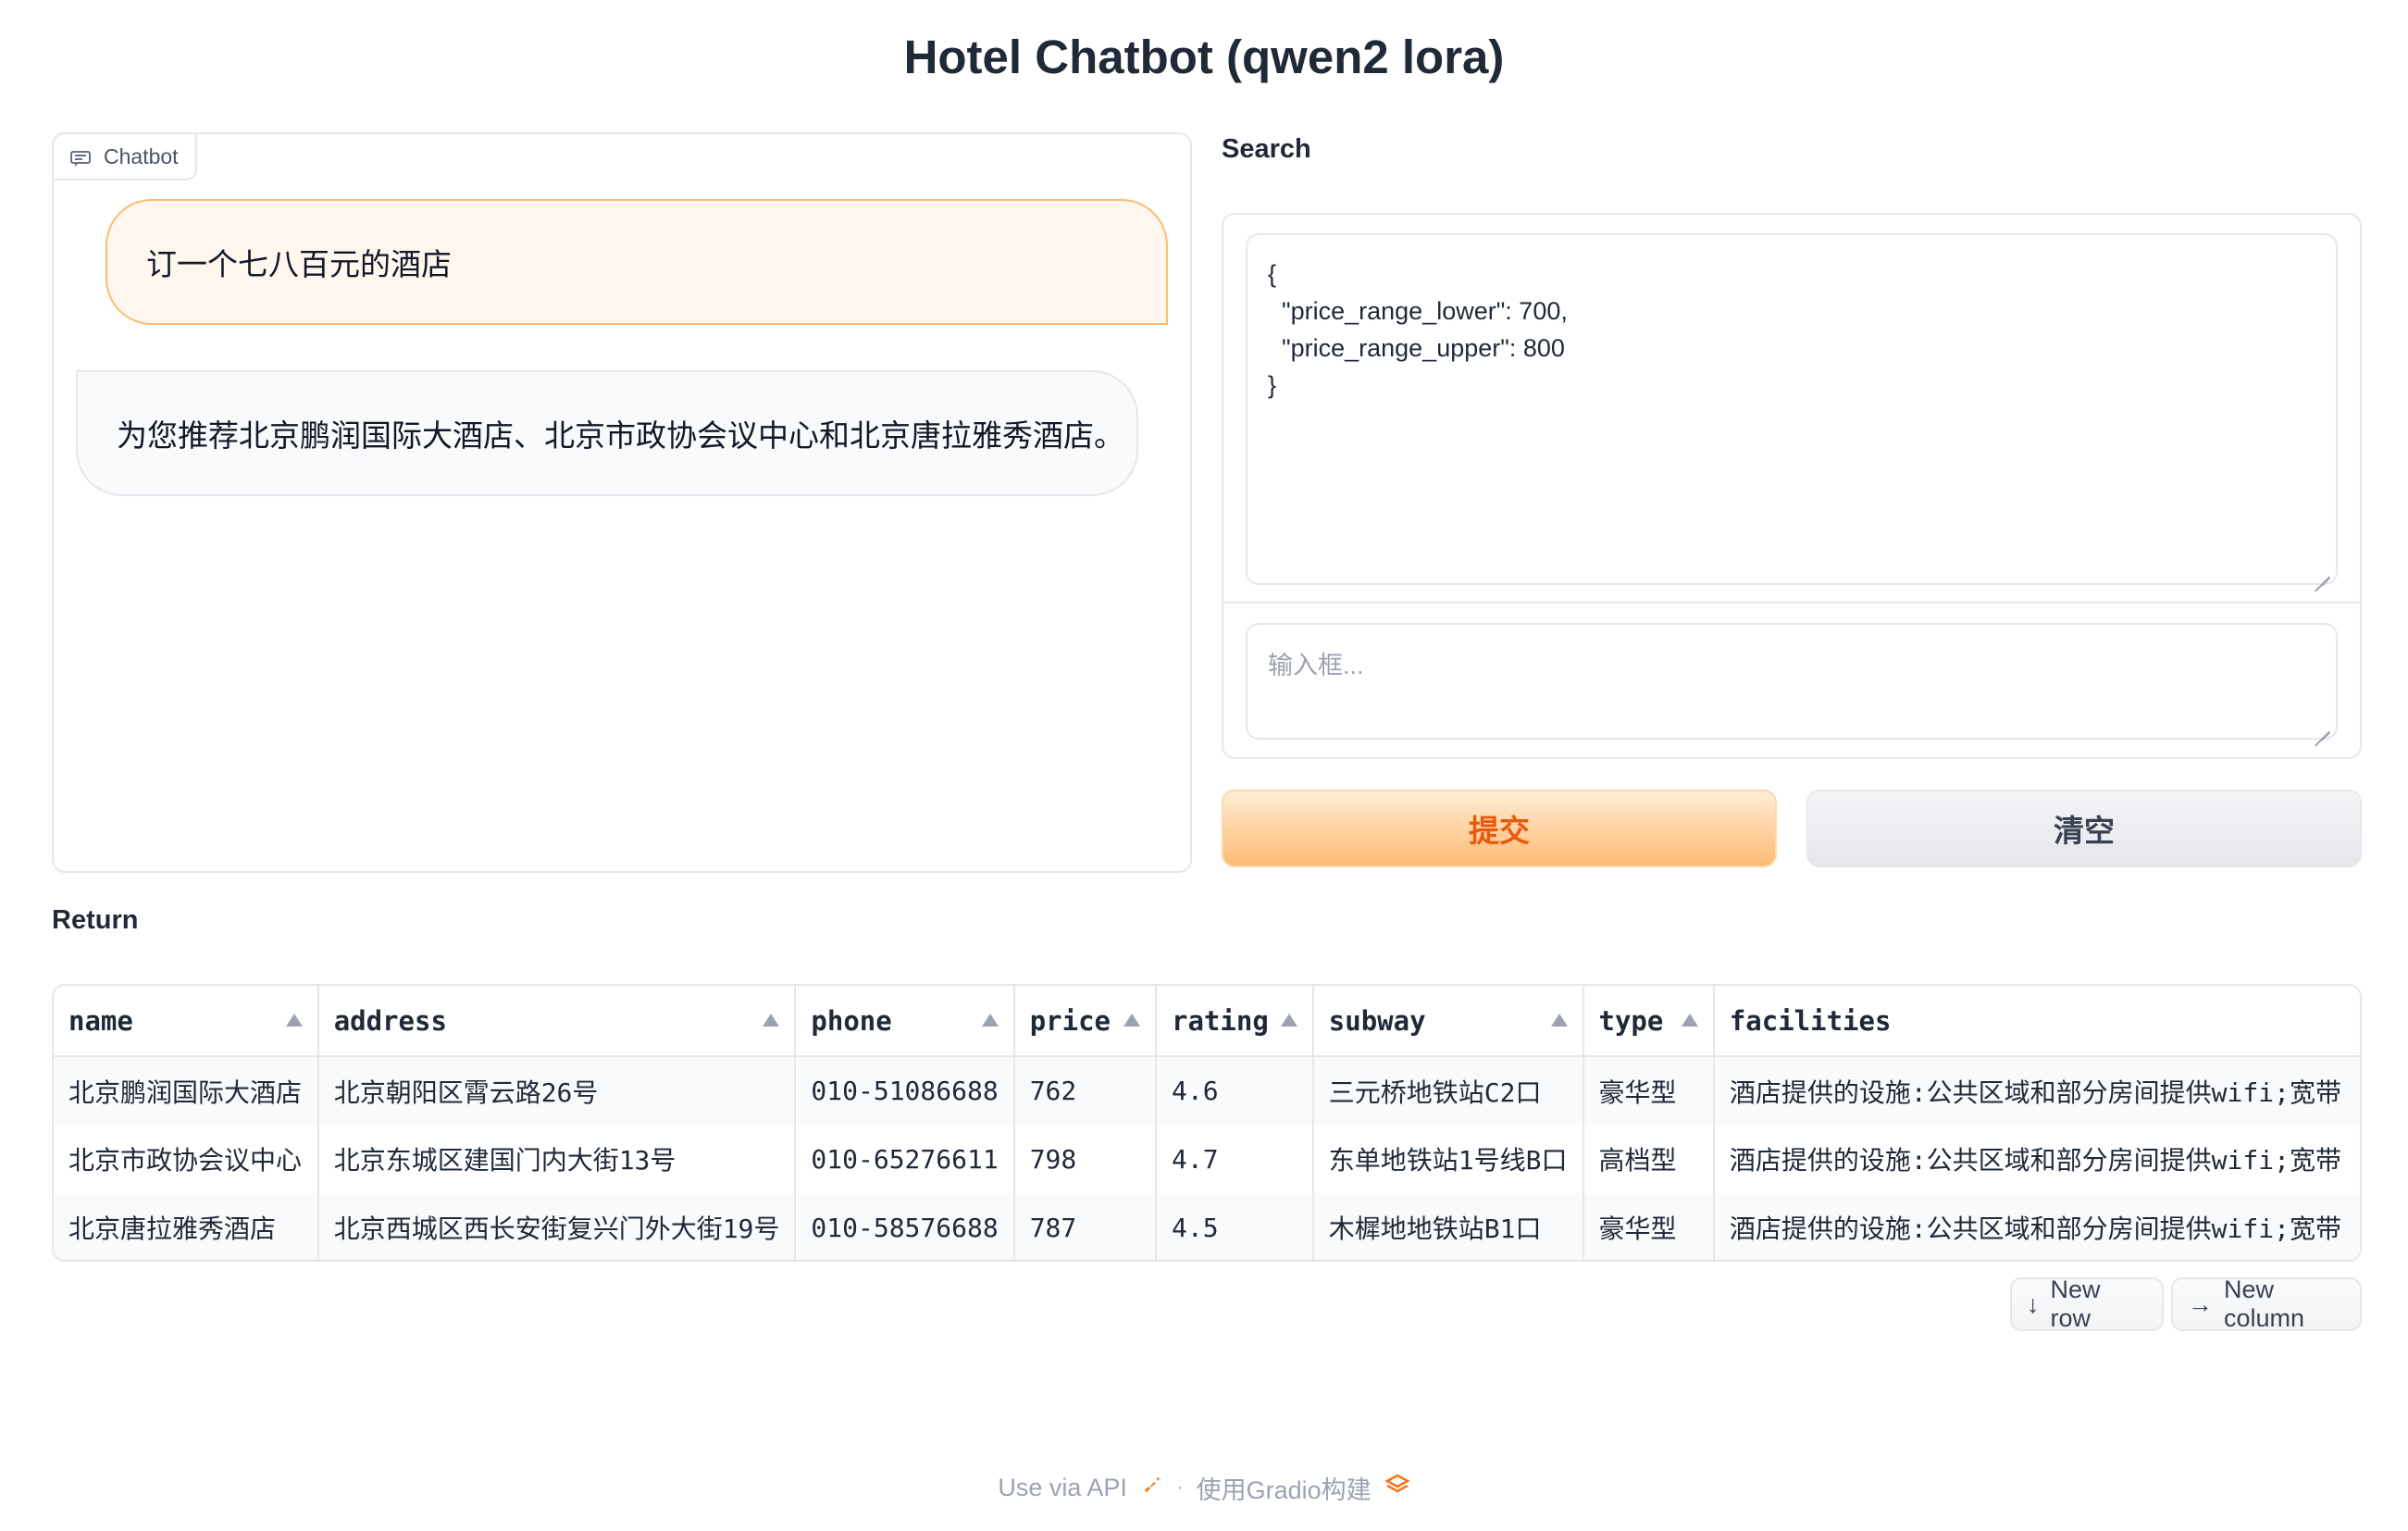 This screenshot has height=1531, width=2408. I want to click on column-header-rating: rating, so click(1235, 1021).